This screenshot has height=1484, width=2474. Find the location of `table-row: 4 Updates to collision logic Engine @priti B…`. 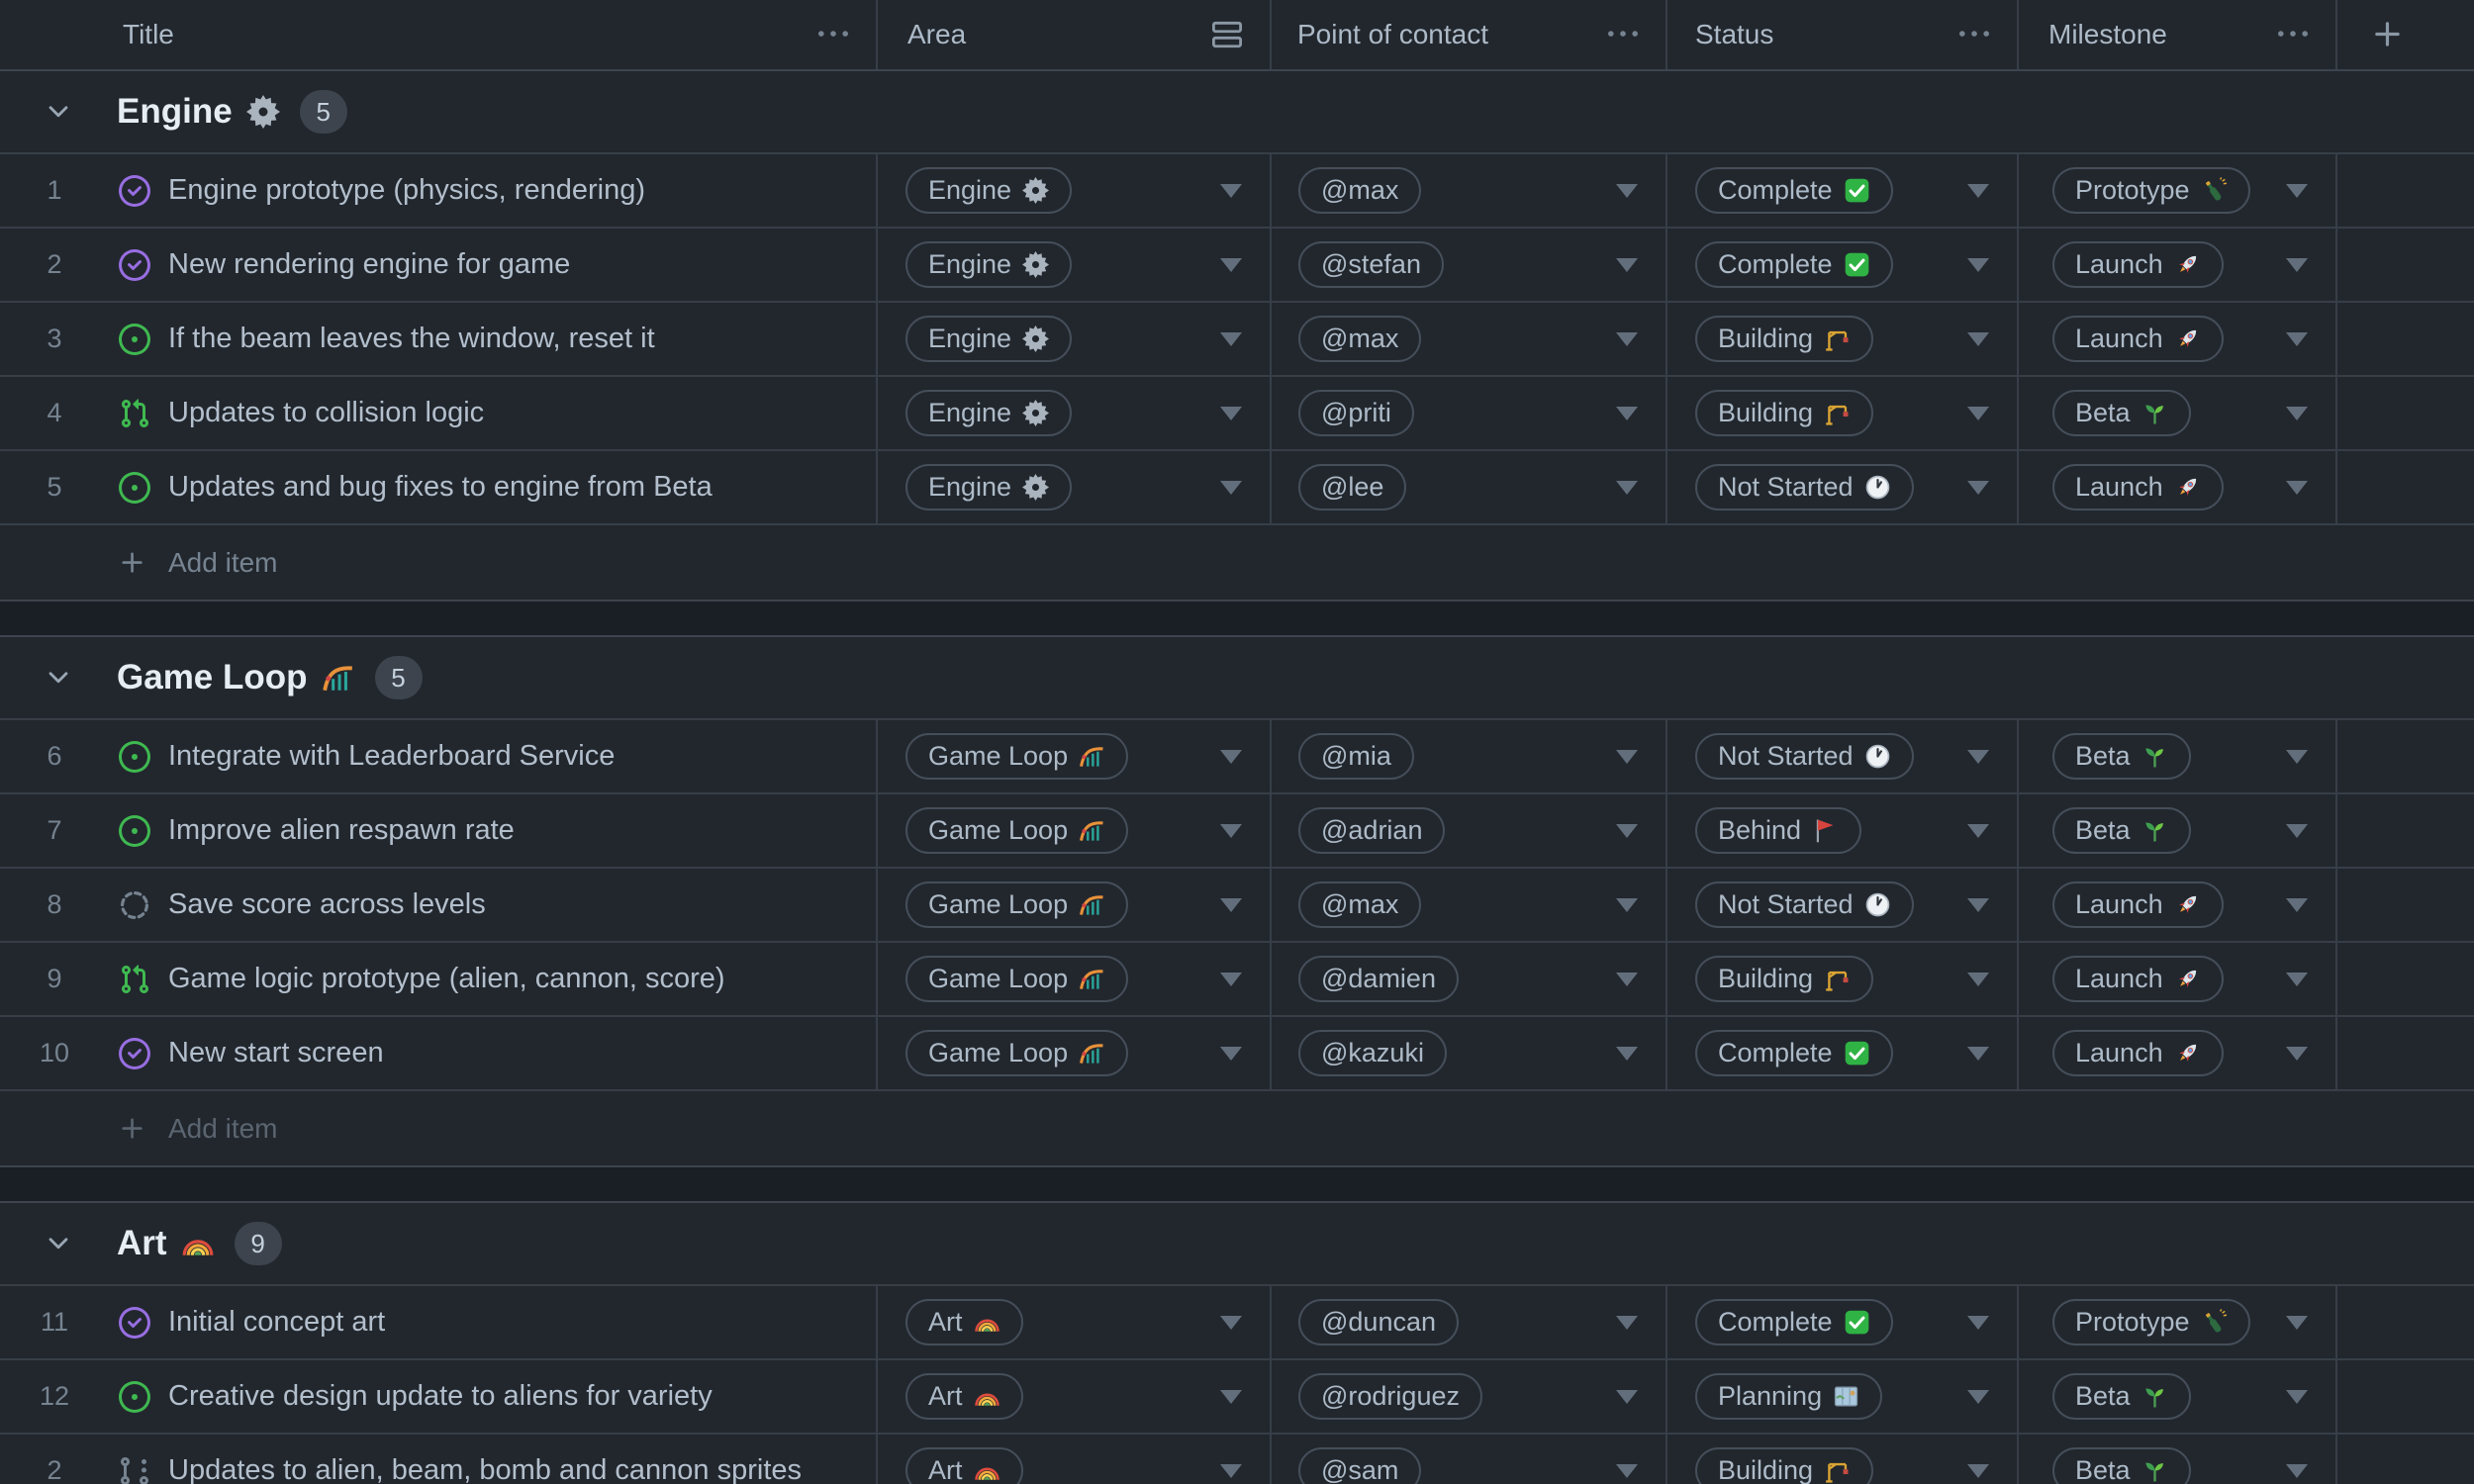

table-row: 4 Updates to collision logic Engine @priti B… is located at coordinates (1237, 414).